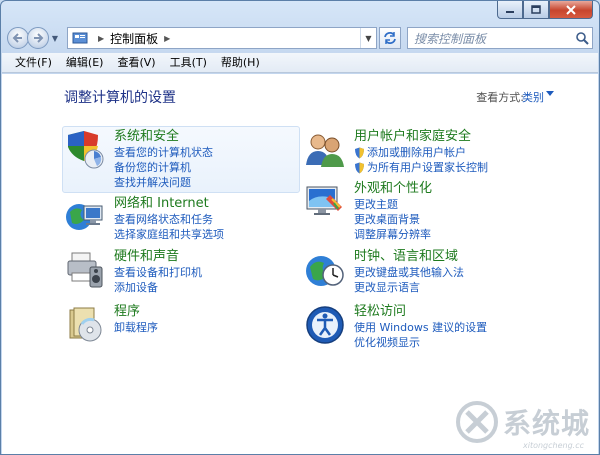  Describe the element at coordinates (188, 63) in the screenshot. I see `menu-tools: 工具(T)` at that location.